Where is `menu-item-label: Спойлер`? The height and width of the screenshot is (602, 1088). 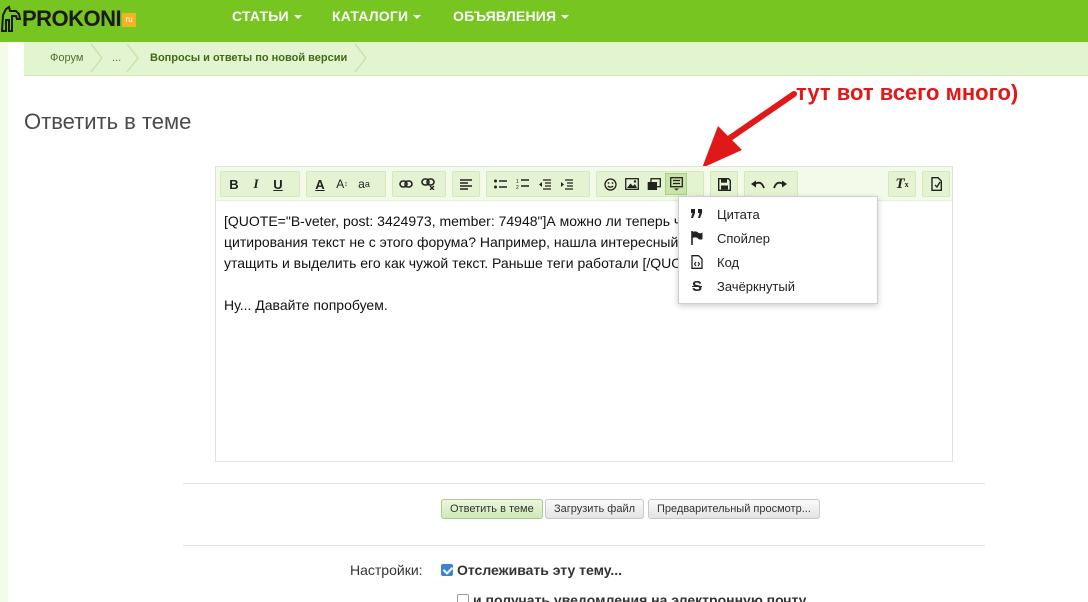
menu-item-label: Спойлер is located at coordinates (743, 238).